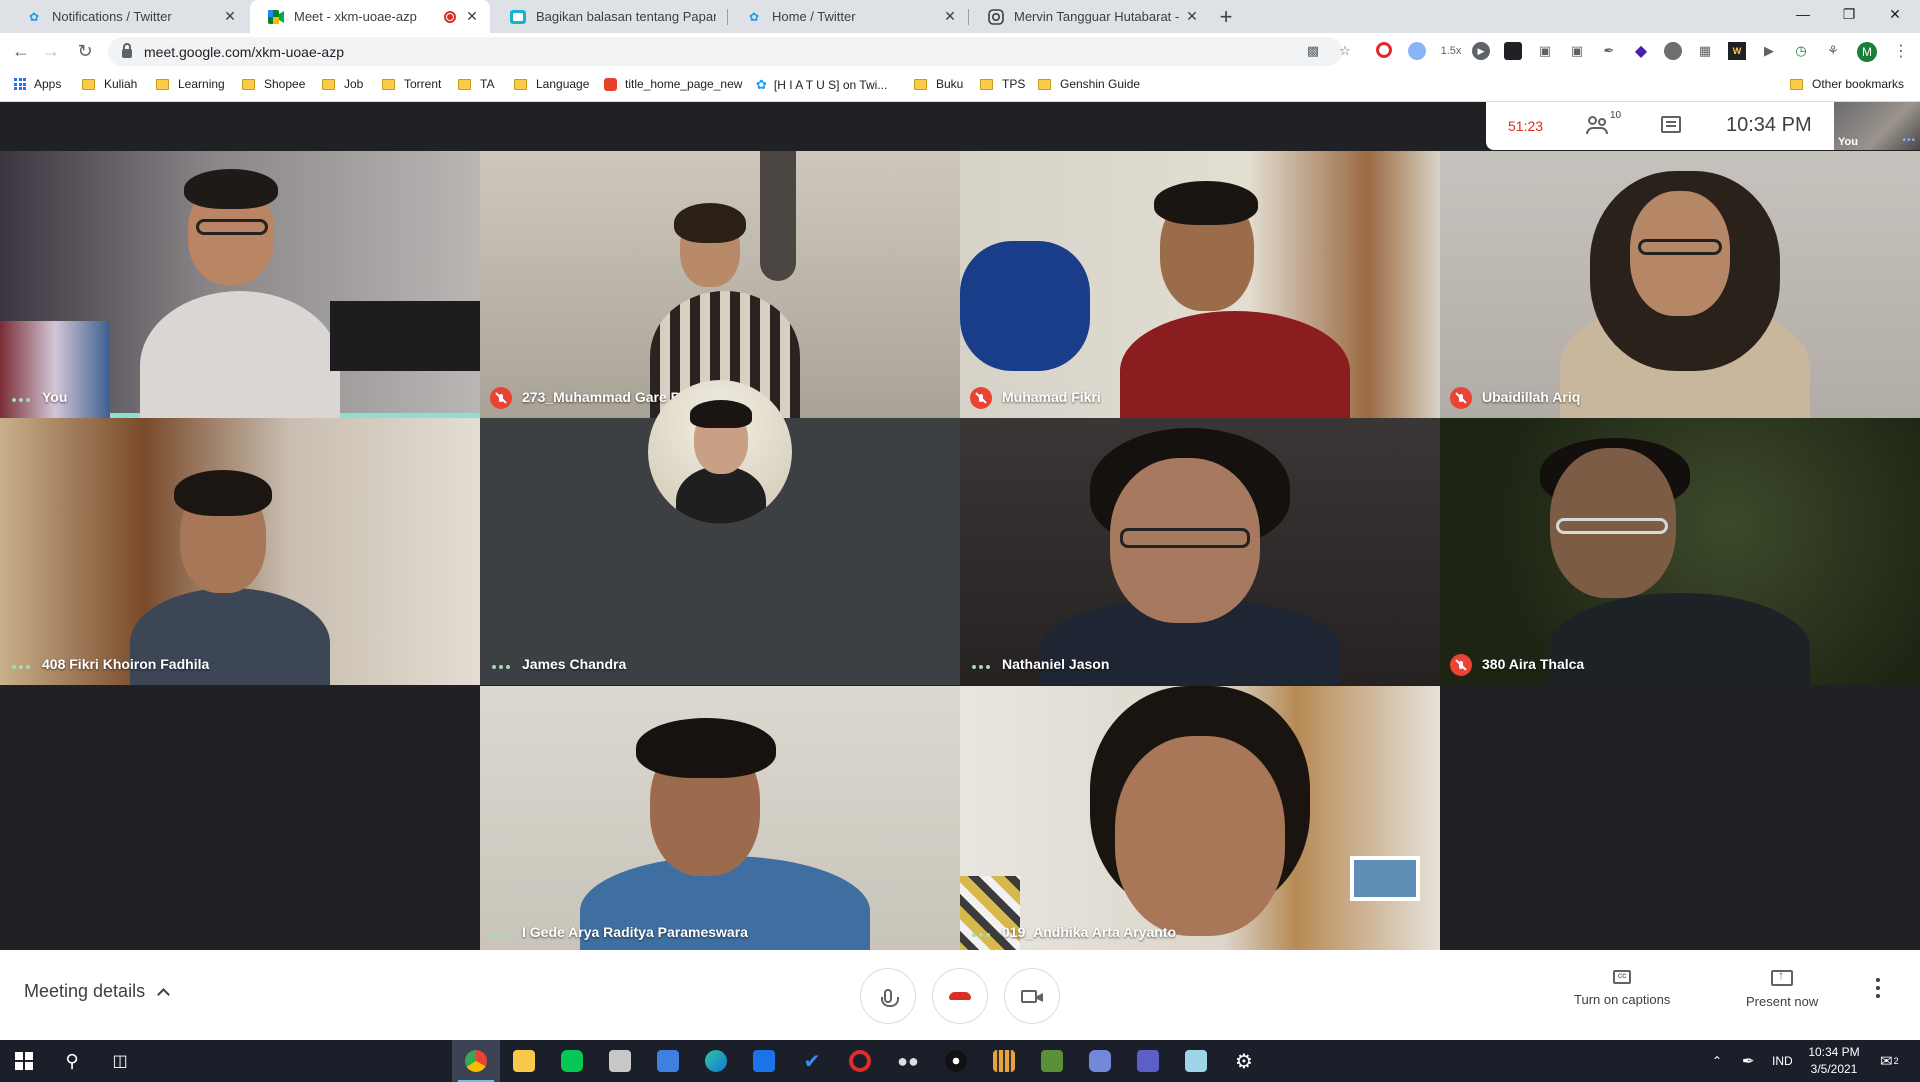  I want to click on browser-menu-icon: ⋮, so click(1901, 51).